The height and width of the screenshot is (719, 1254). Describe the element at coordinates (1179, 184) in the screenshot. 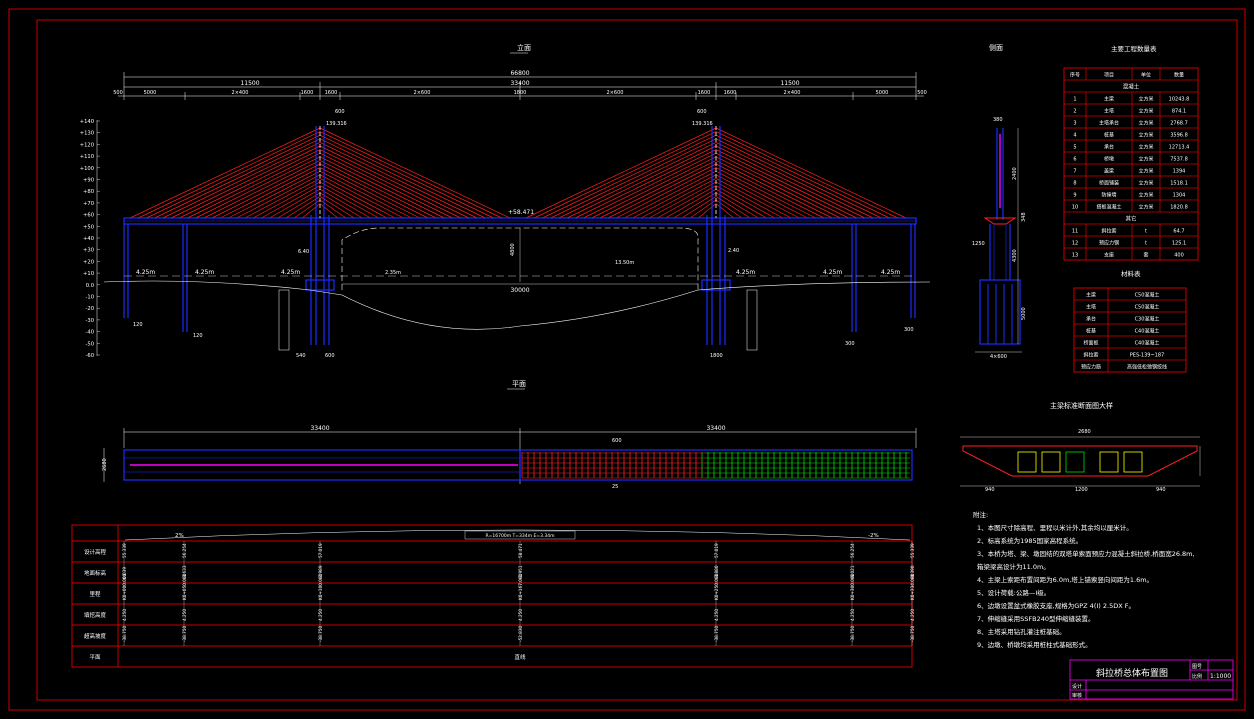

I see `qty-cell: 1518.1` at that location.